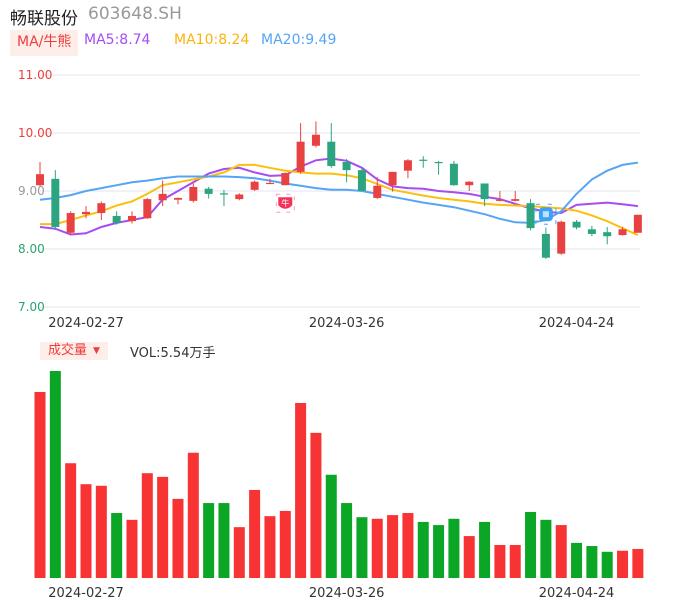 This screenshot has width=686, height=606. I want to click on volume-indicator-button: 成交量 ▼, so click(74, 351).